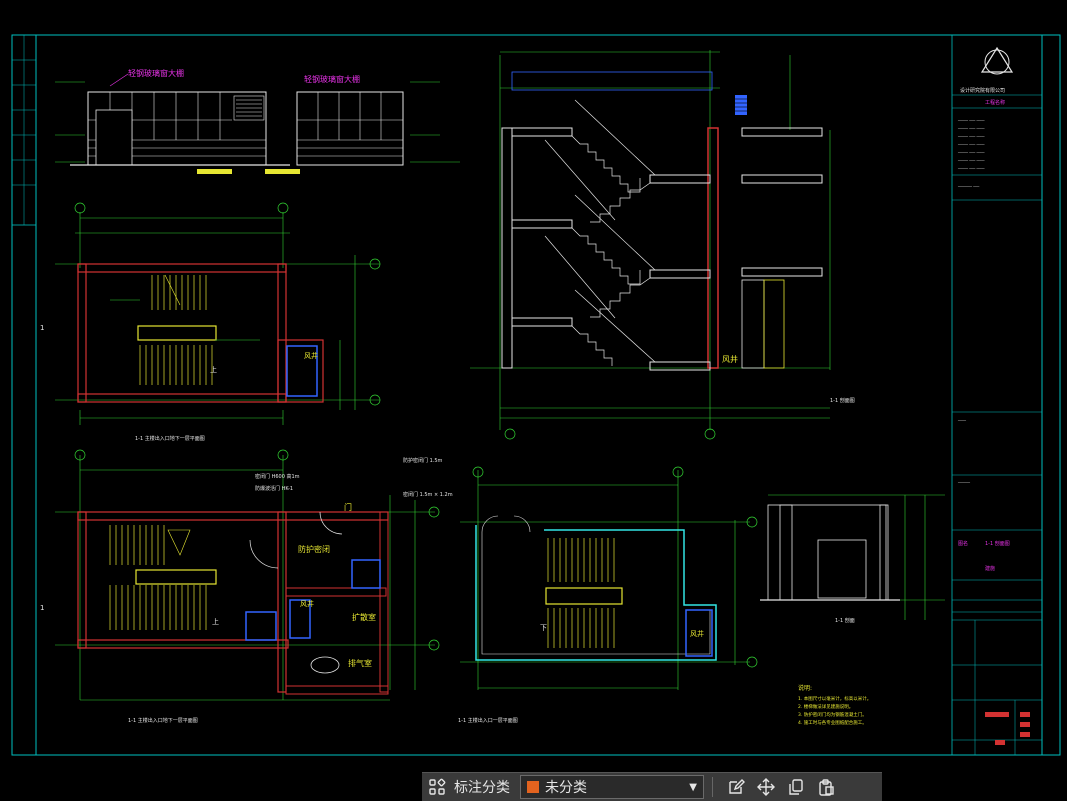 The width and height of the screenshot is (1067, 801). What do you see at coordinates (163, 720) in the screenshot?
I see `plan2-title: 1-1 主楼出入口地下一层平面图` at bounding box center [163, 720].